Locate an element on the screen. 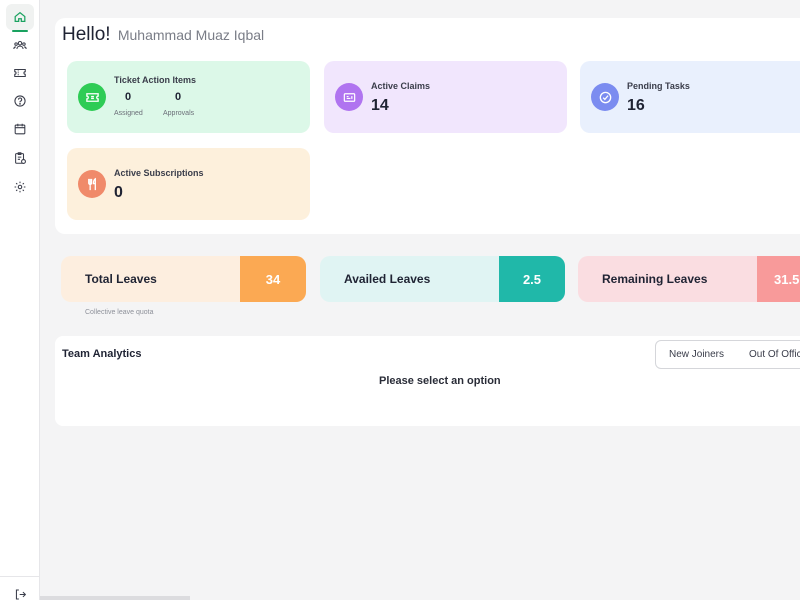  gear-icon is located at coordinates (20, 187).